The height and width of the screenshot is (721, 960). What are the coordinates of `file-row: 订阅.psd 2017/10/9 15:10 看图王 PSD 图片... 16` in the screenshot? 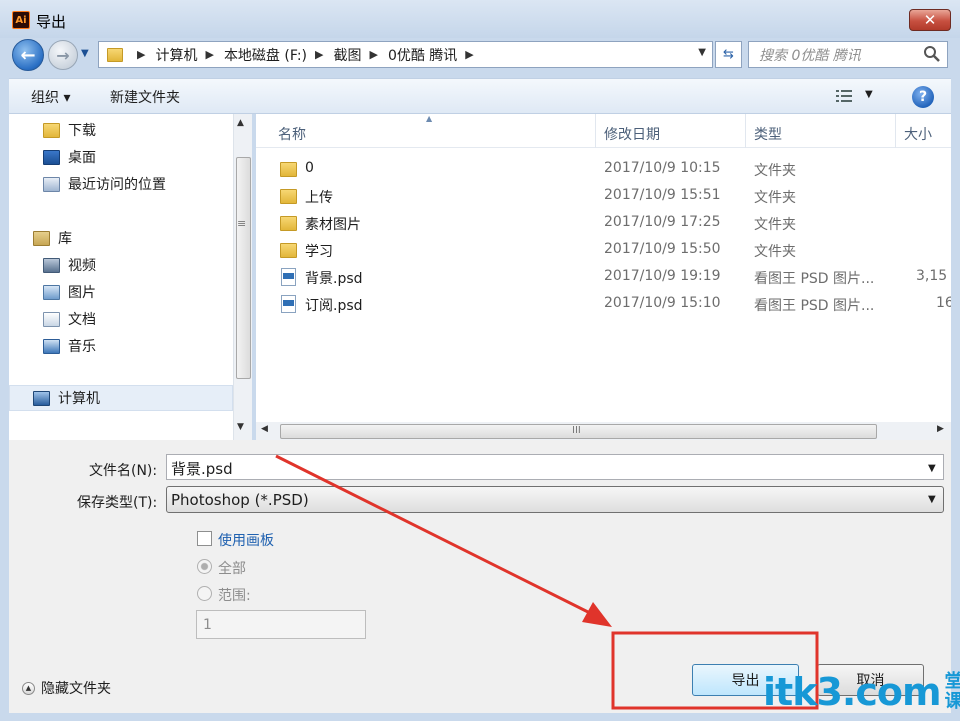 It's located at (603, 304).